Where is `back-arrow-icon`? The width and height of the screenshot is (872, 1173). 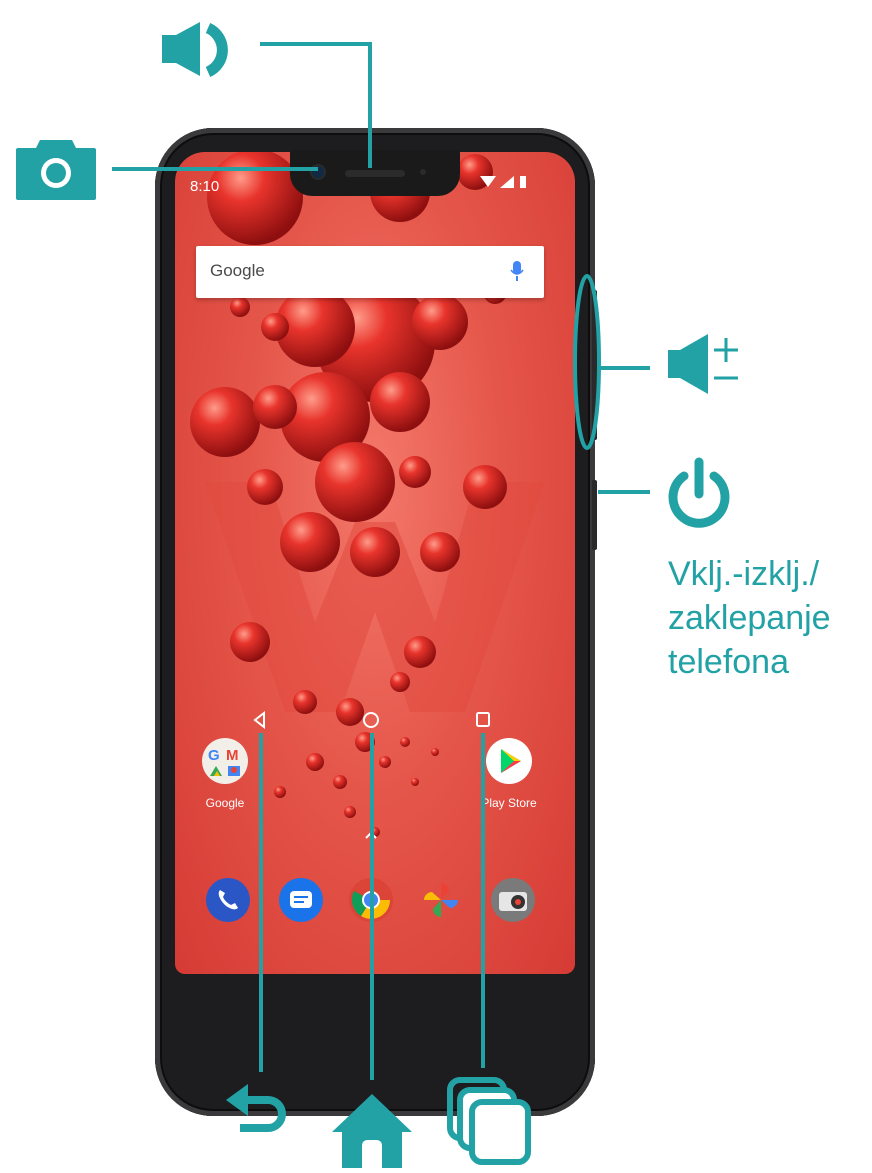 back-arrow-icon is located at coordinates (256, 1108).